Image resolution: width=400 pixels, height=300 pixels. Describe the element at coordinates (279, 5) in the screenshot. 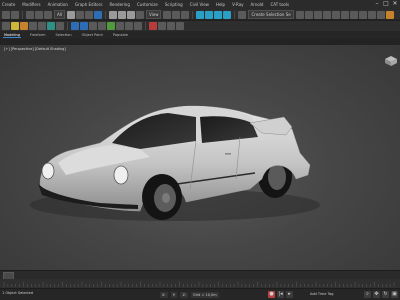

I see `menu-cat-tools: CAT tools` at that location.